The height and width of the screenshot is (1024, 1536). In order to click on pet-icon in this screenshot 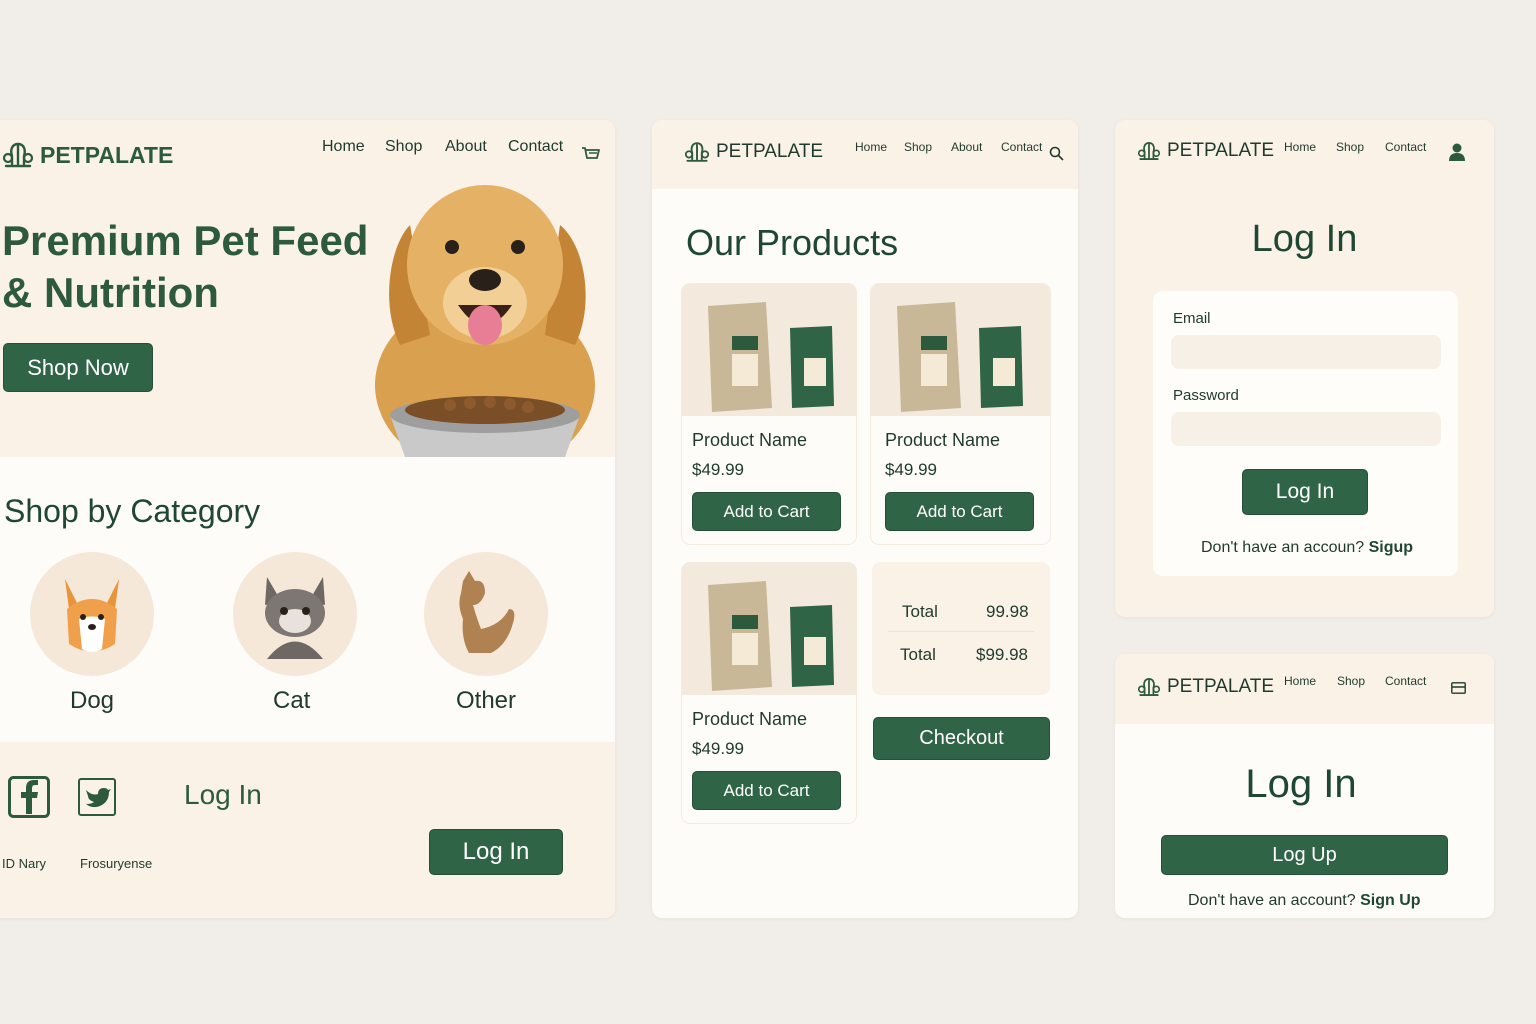, I will do `click(487, 612)`.